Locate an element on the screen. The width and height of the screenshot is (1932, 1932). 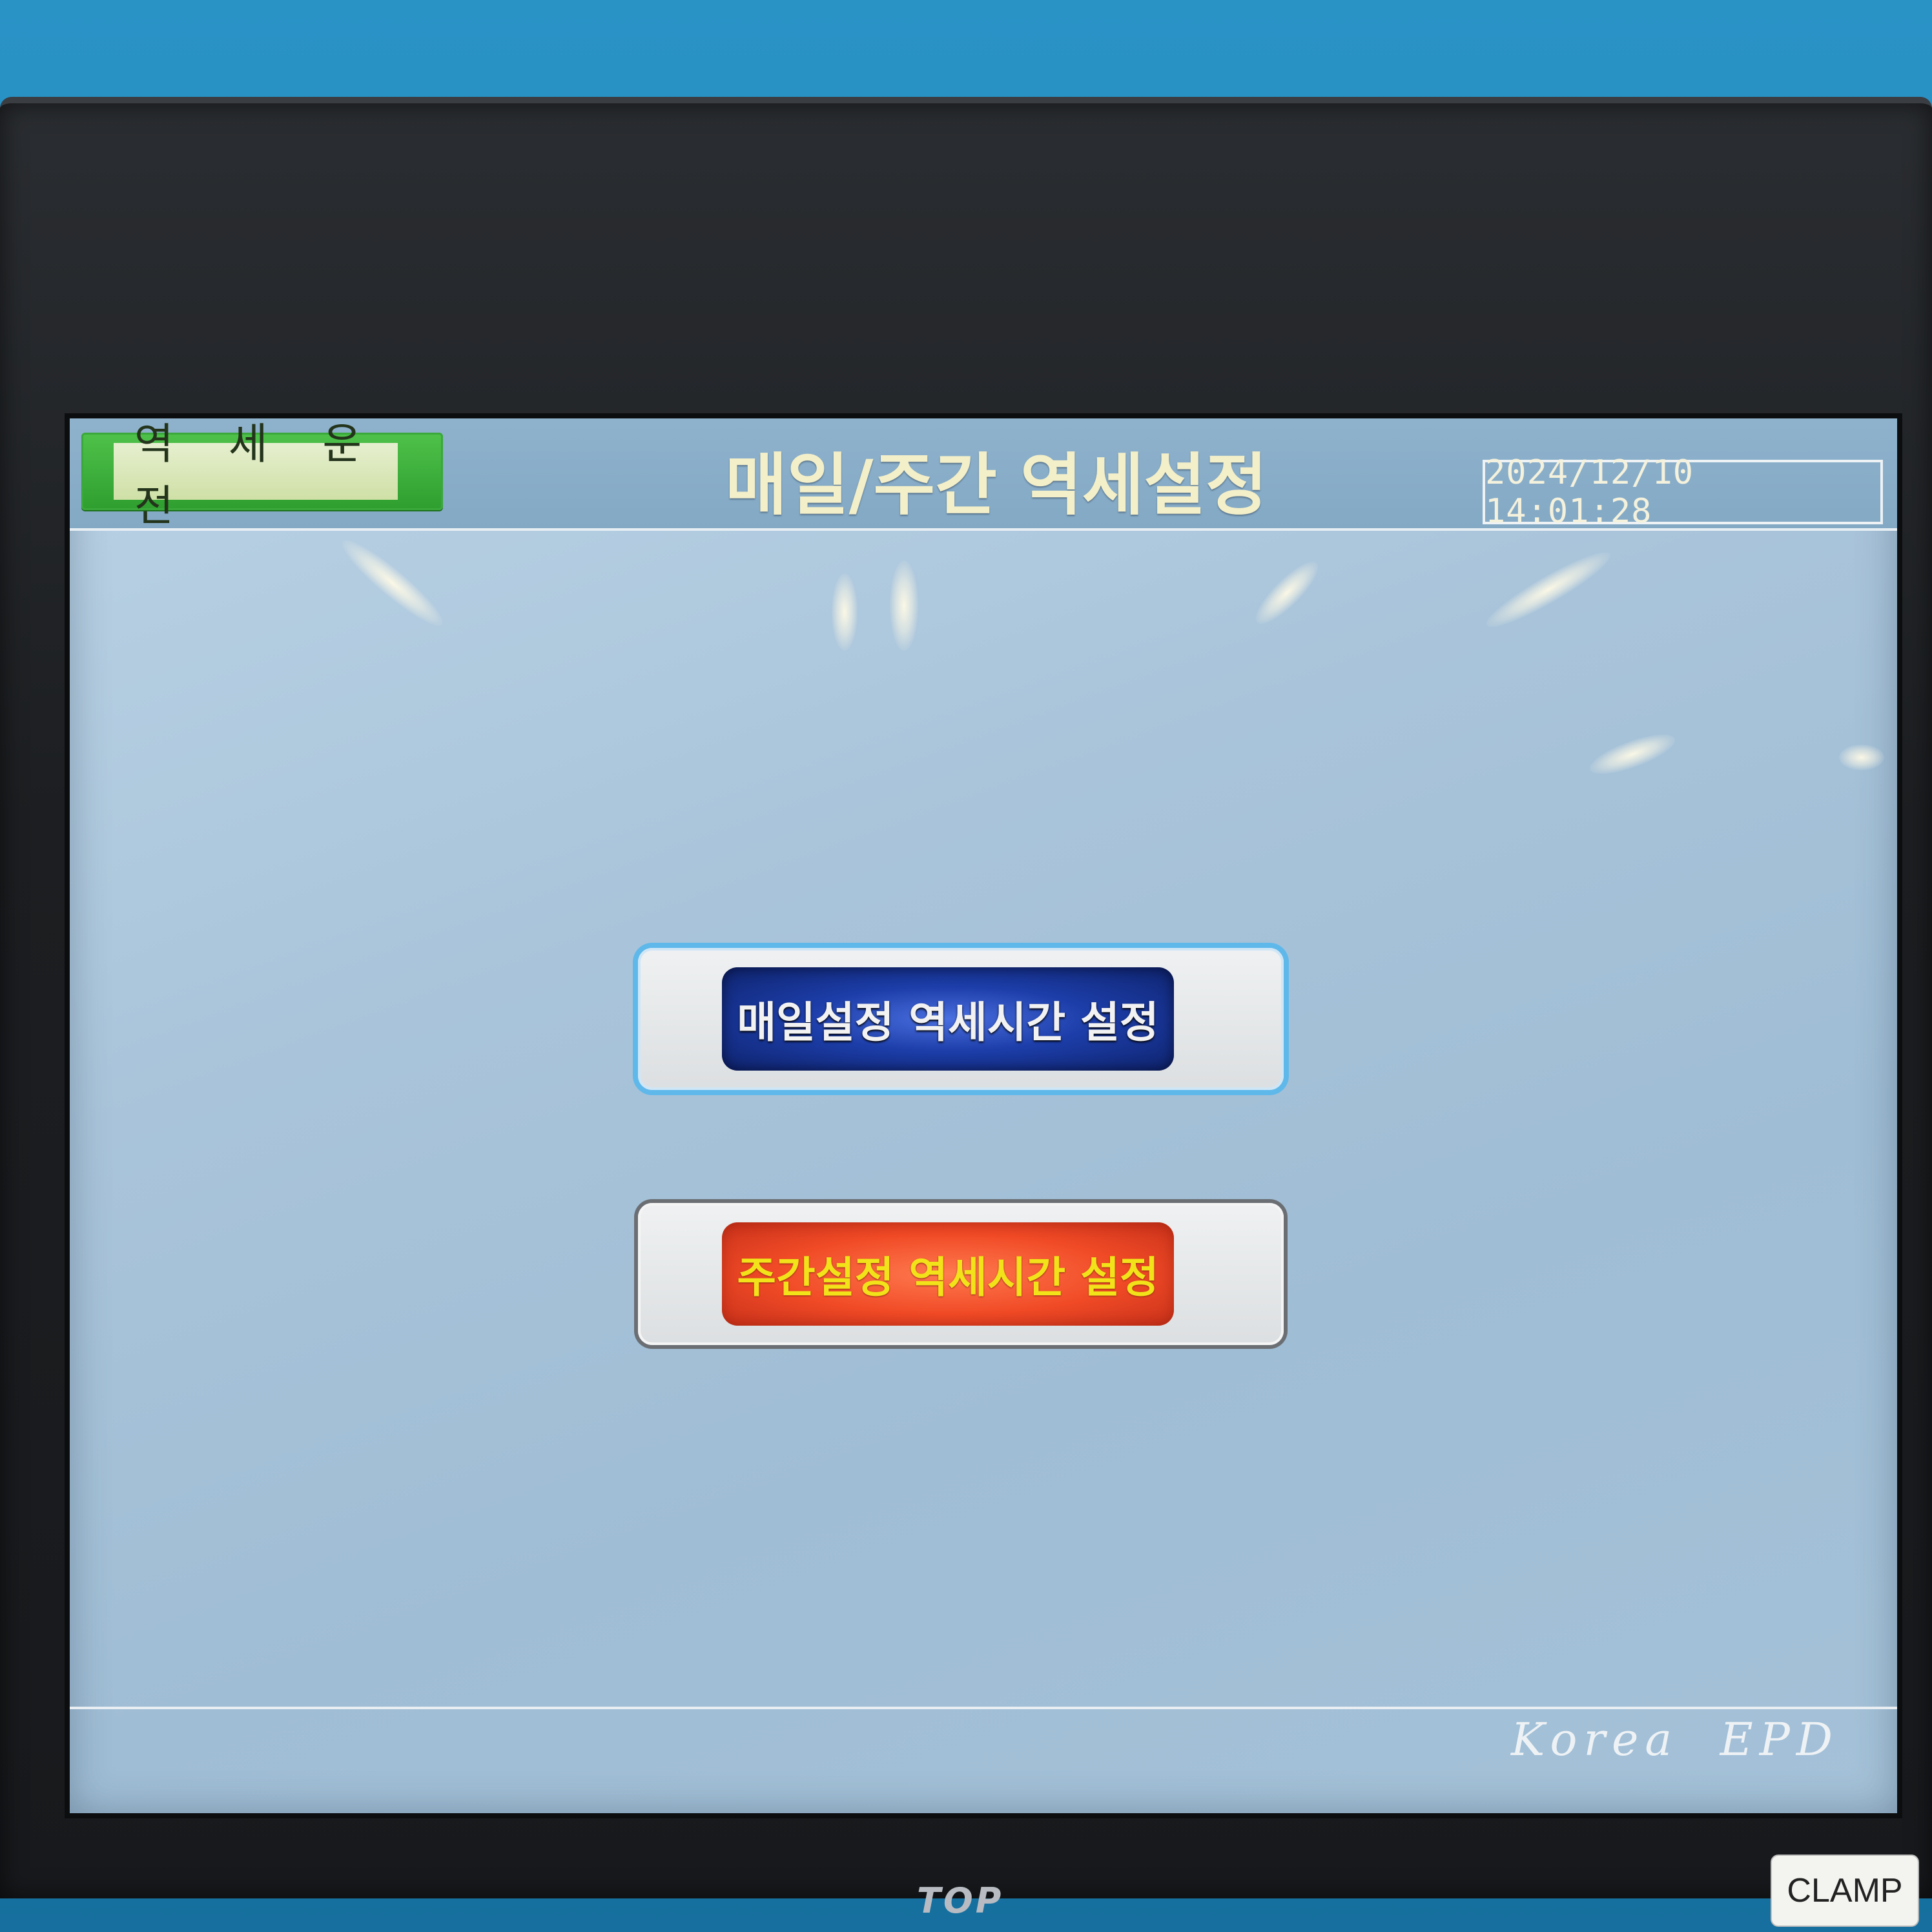
clamp-sticker: CLAMP is located at coordinates (1845, 1891).